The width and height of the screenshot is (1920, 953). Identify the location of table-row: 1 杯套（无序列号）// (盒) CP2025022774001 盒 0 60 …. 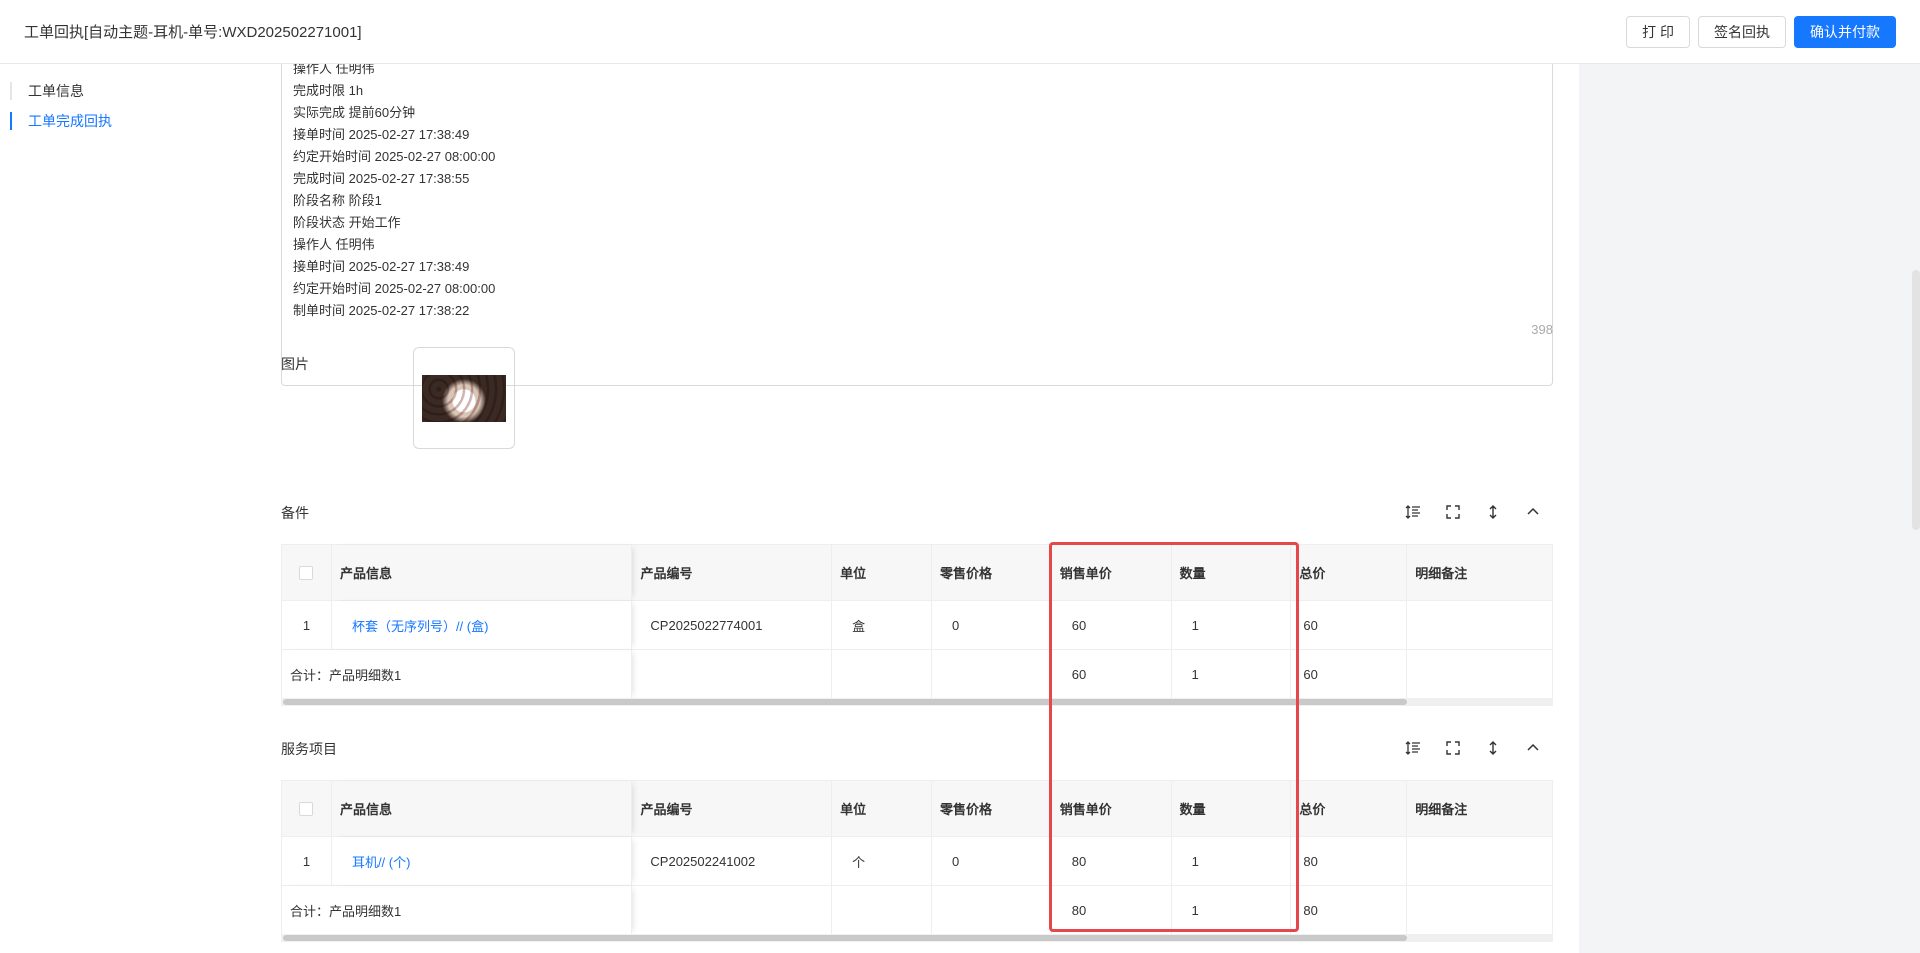
(917, 625).